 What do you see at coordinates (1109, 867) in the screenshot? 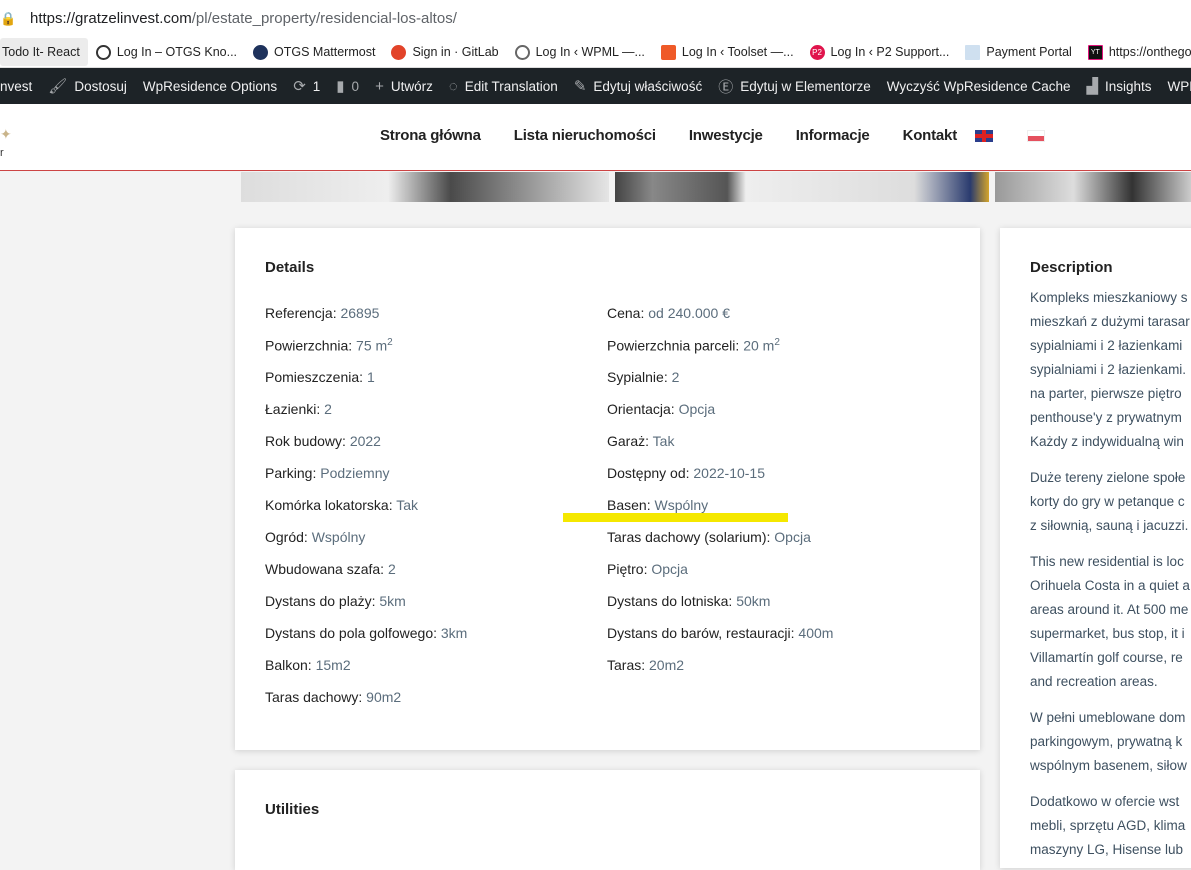
I see `description-line: dekoracje, pościel, ręcznik` at bounding box center [1109, 867].